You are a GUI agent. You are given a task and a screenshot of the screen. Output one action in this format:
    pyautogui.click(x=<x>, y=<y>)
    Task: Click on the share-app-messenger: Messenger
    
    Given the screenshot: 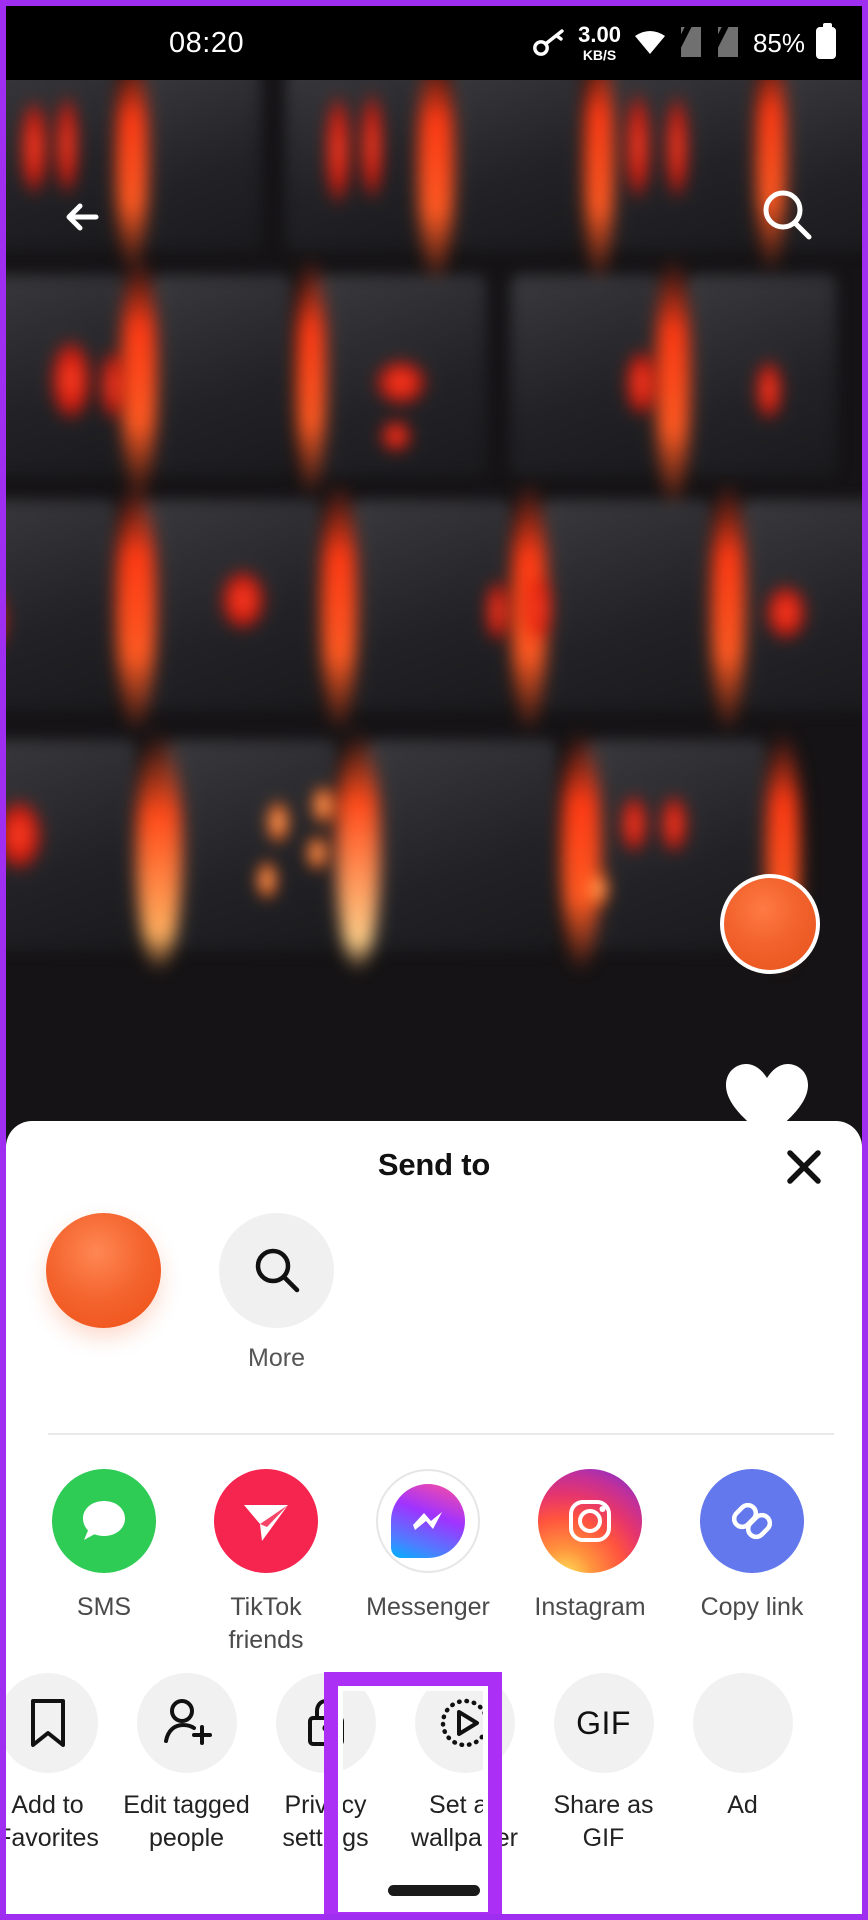 What is the action you would take?
    pyautogui.click(x=428, y=1562)
    